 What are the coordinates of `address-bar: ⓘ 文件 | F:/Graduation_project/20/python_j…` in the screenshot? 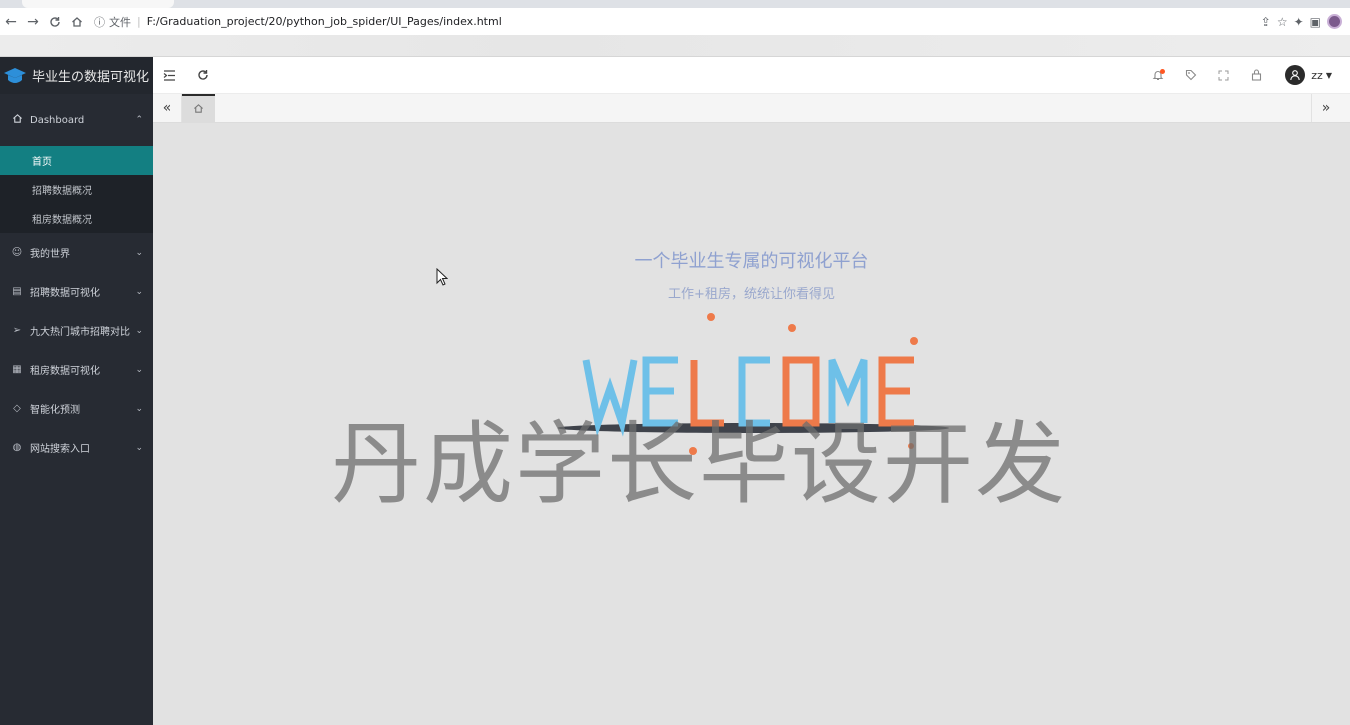 It's located at (677, 22).